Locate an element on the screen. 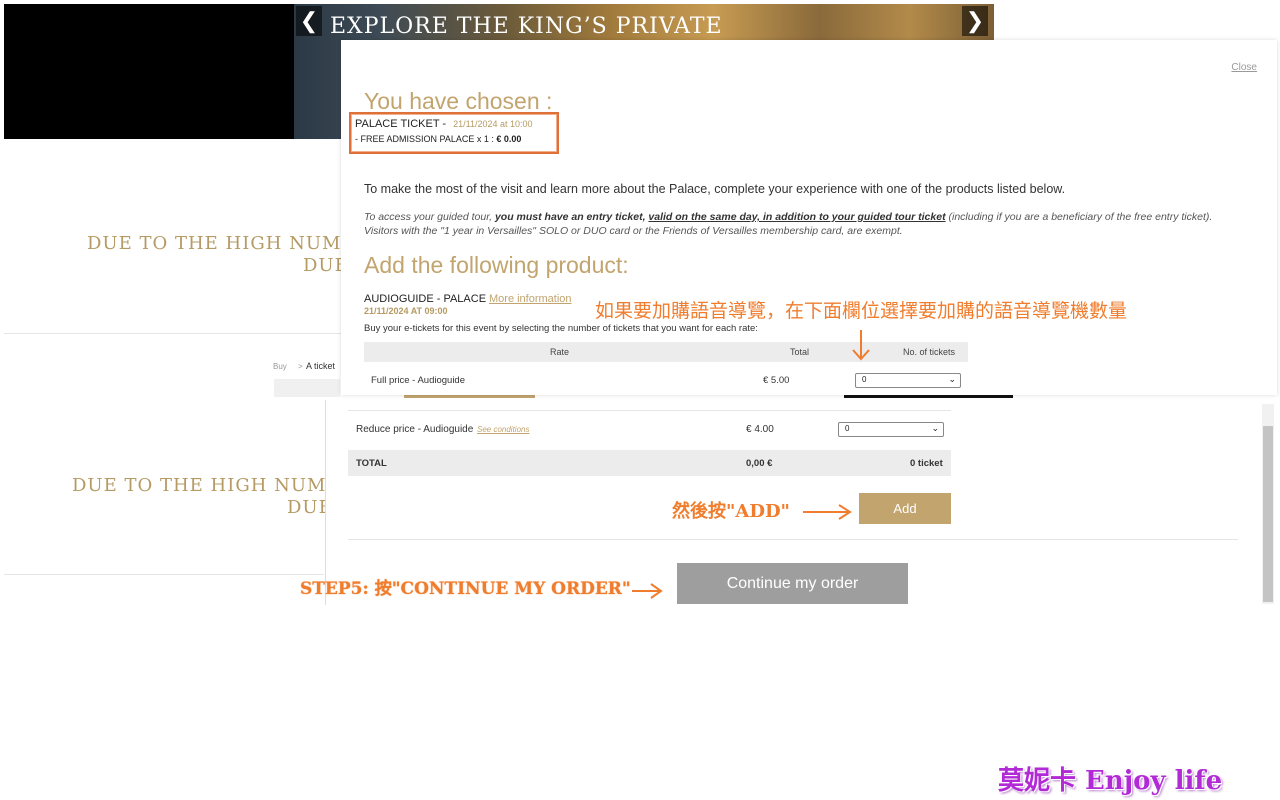 The width and height of the screenshot is (1280, 800). annotation-step5: STEP5: 按"CONTINUE MY ORDER" is located at coordinates (465, 589).